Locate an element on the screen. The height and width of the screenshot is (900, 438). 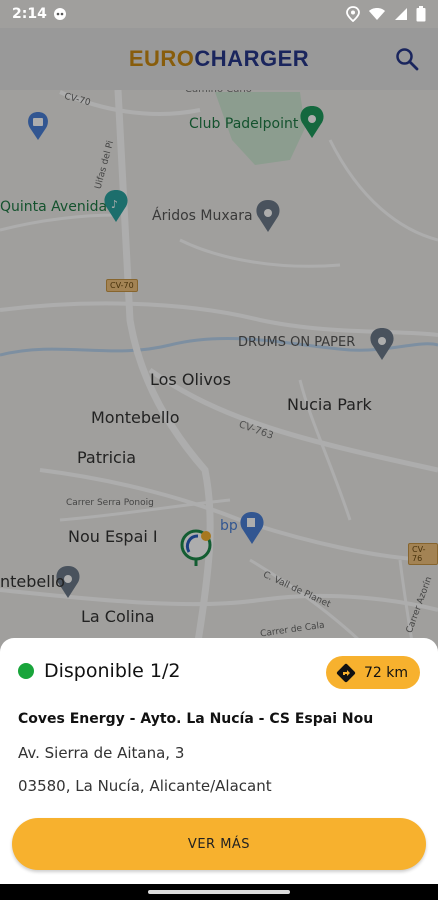
map-label-montebello-left: ntebello is located at coordinates (32, 581).